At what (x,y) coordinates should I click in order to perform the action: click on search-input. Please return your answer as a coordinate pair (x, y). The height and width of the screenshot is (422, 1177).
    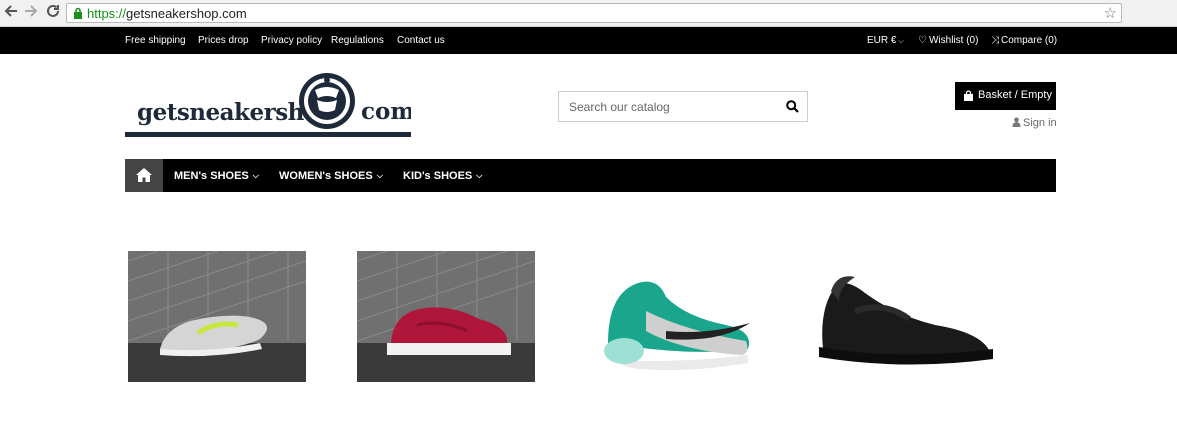
    Looking at the image, I should click on (669, 106).